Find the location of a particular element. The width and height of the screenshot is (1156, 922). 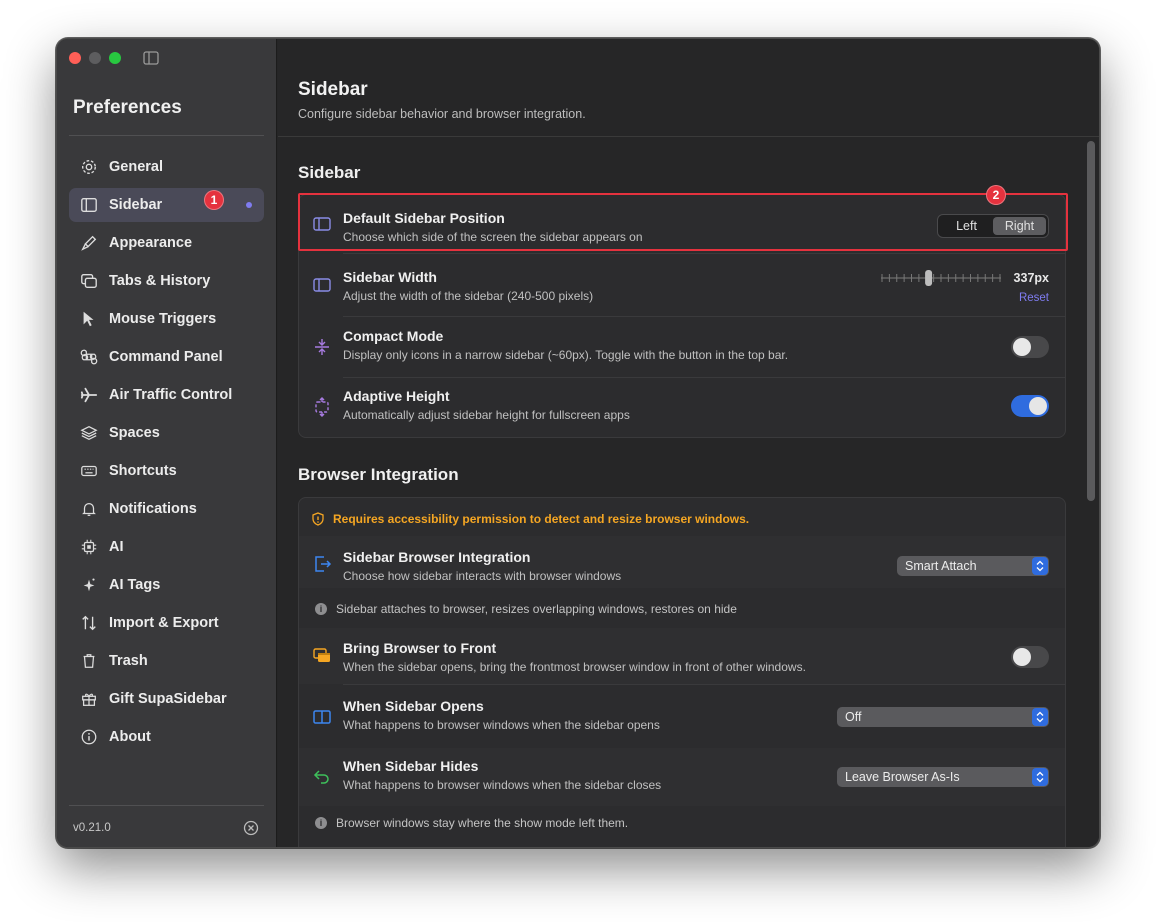

attach-icon is located at coordinates (322, 564).